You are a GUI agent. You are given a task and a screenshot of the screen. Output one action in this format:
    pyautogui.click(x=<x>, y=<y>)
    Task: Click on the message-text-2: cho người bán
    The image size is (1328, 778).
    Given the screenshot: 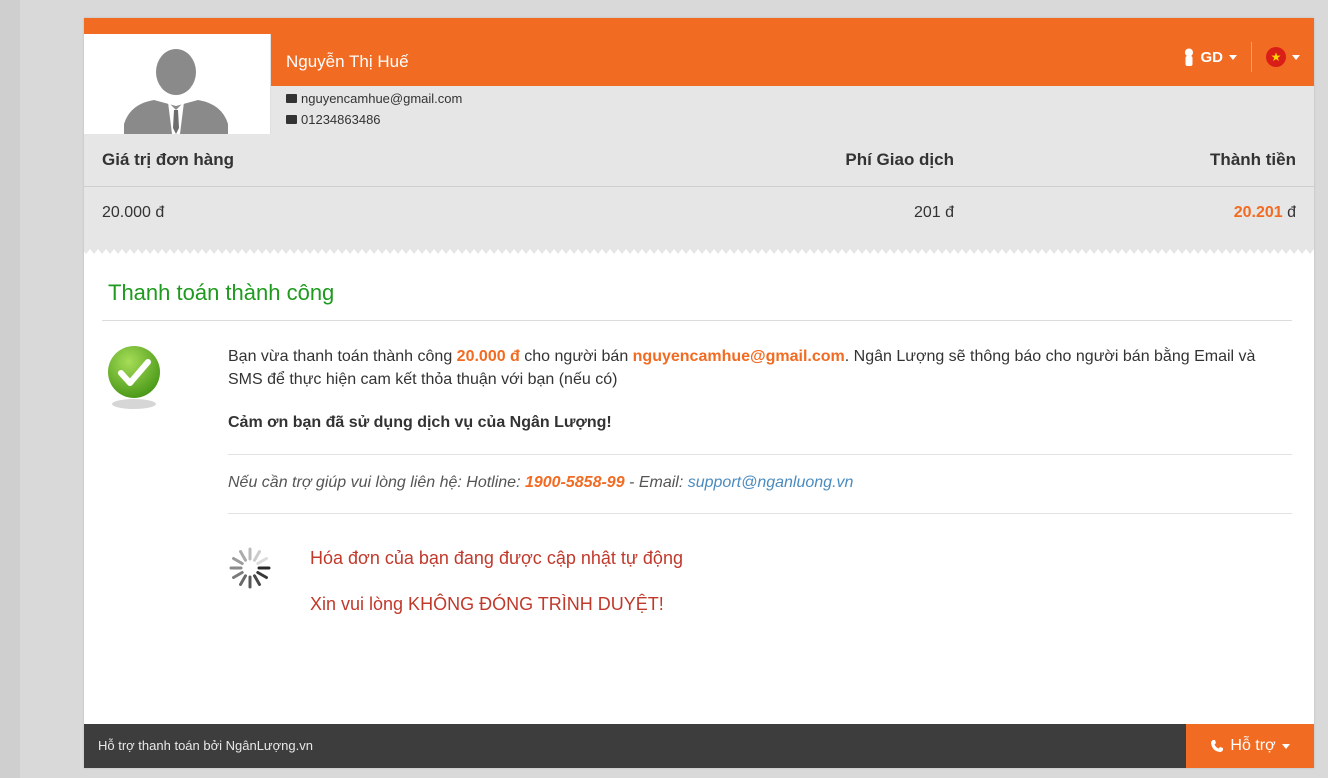 What is the action you would take?
    pyautogui.click(x=576, y=356)
    